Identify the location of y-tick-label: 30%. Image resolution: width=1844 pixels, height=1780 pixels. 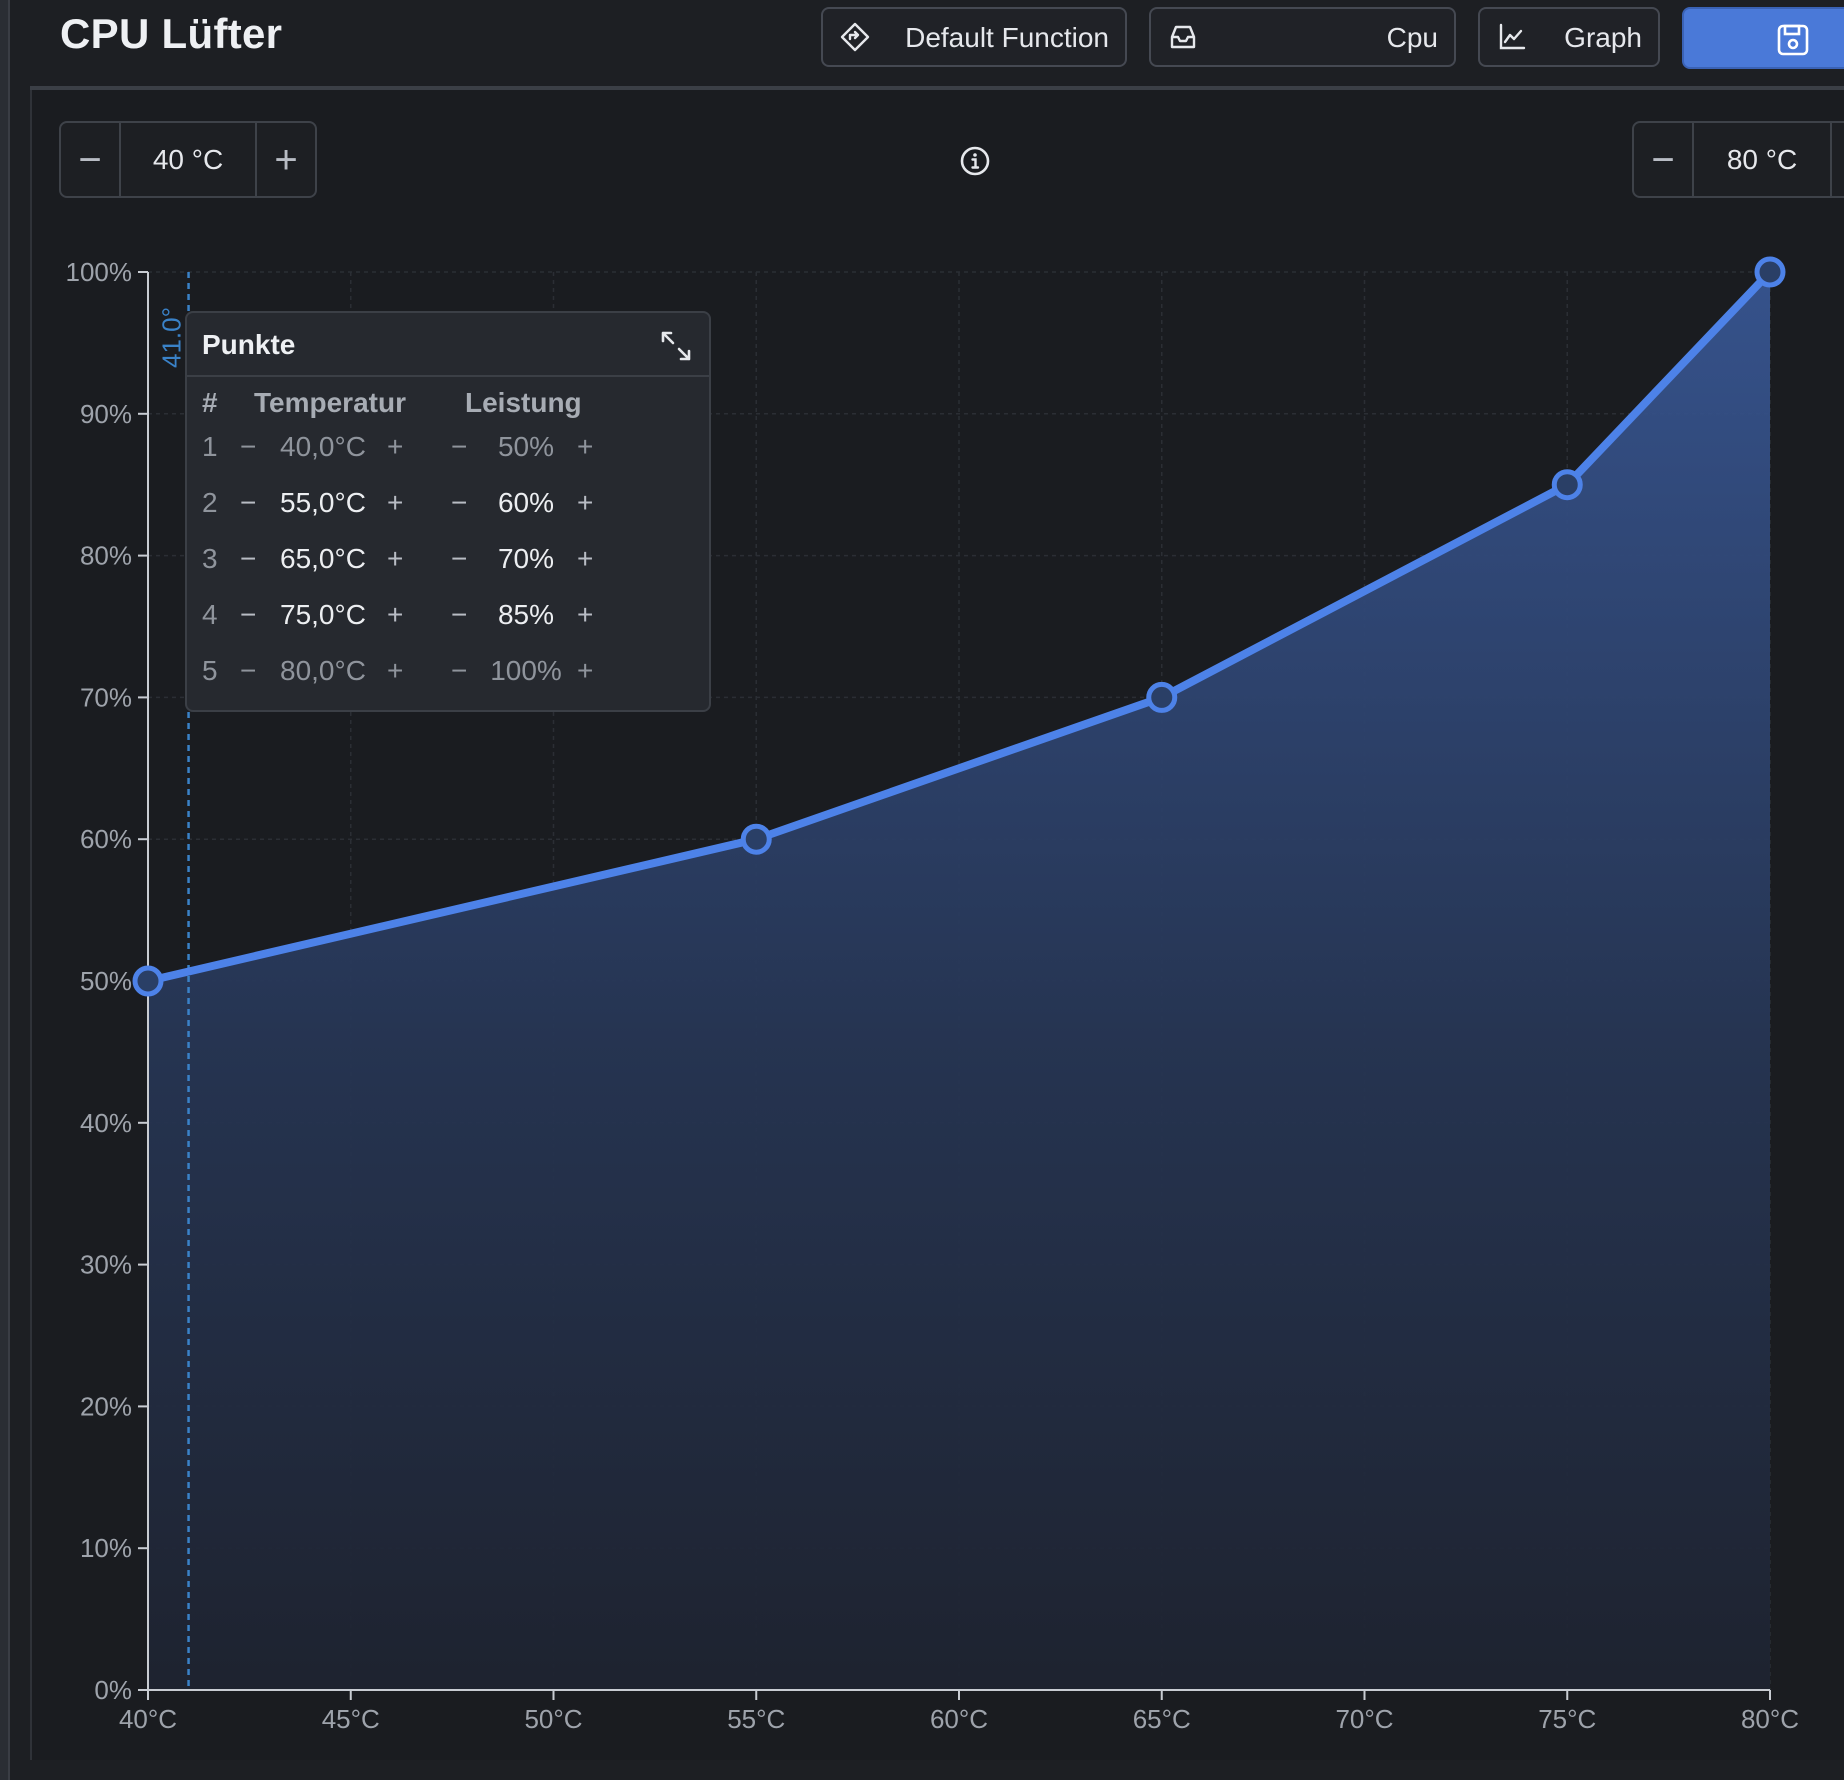
(106, 1265).